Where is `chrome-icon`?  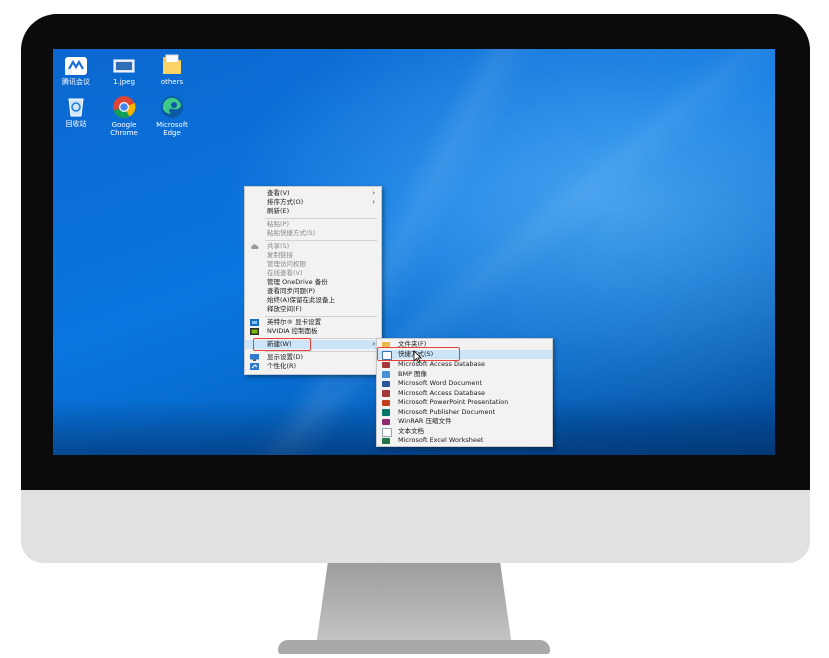
chrome-icon is located at coordinates (124, 107).